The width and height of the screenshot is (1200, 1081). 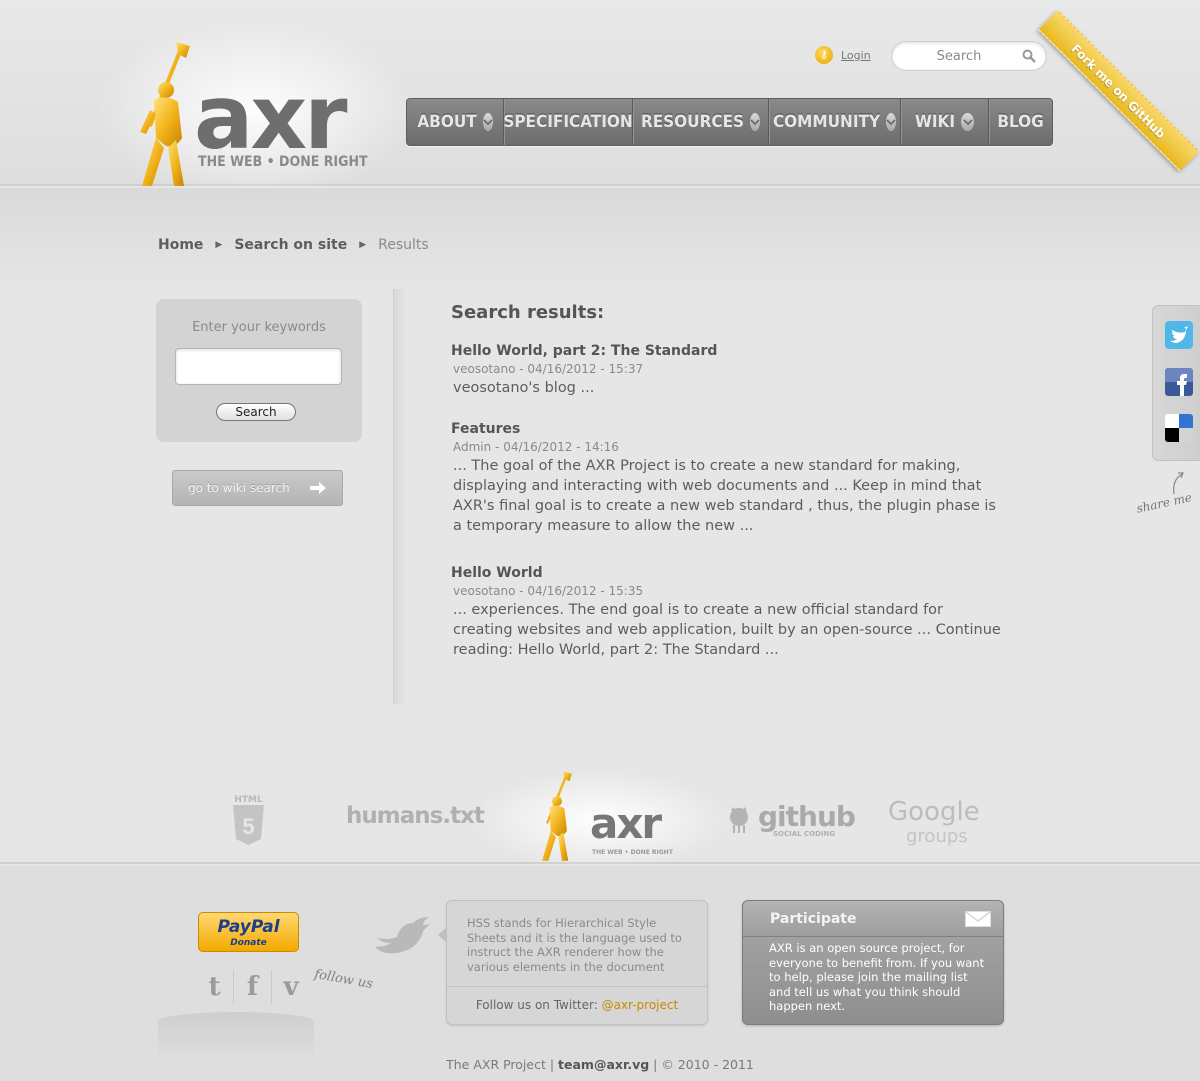 I want to click on result-title-link: Hello World, part 2: The Standard, so click(x=726, y=351).